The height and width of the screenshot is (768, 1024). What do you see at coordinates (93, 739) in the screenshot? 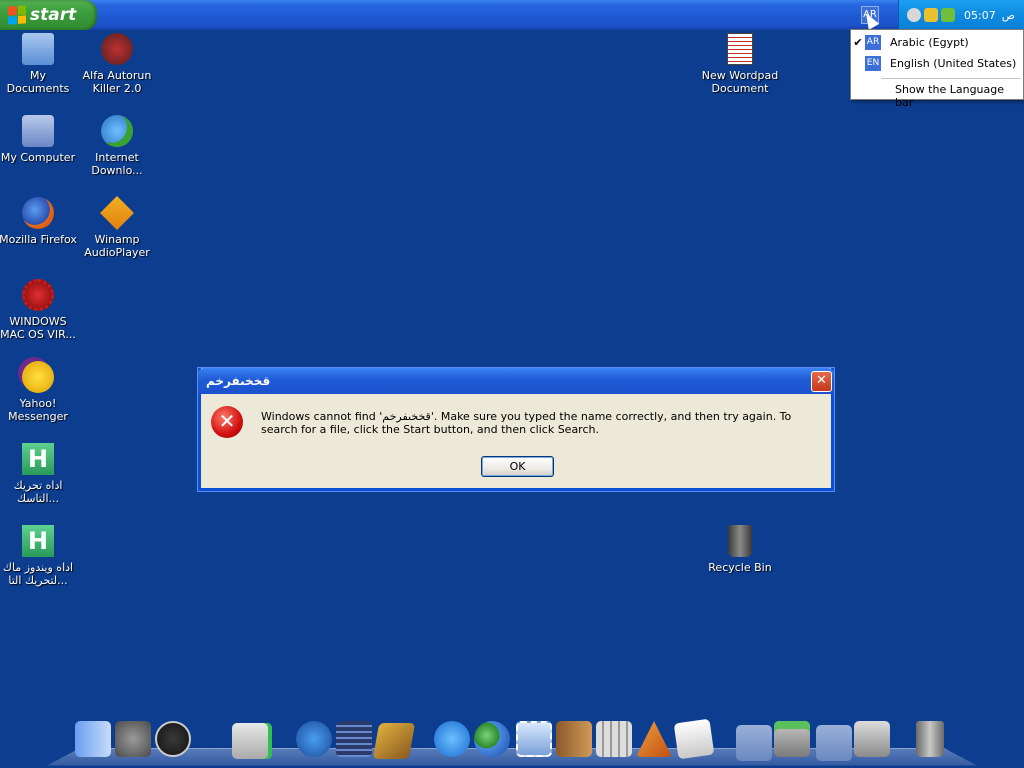
I see `finder-icon` at bounding box center [93, 739].